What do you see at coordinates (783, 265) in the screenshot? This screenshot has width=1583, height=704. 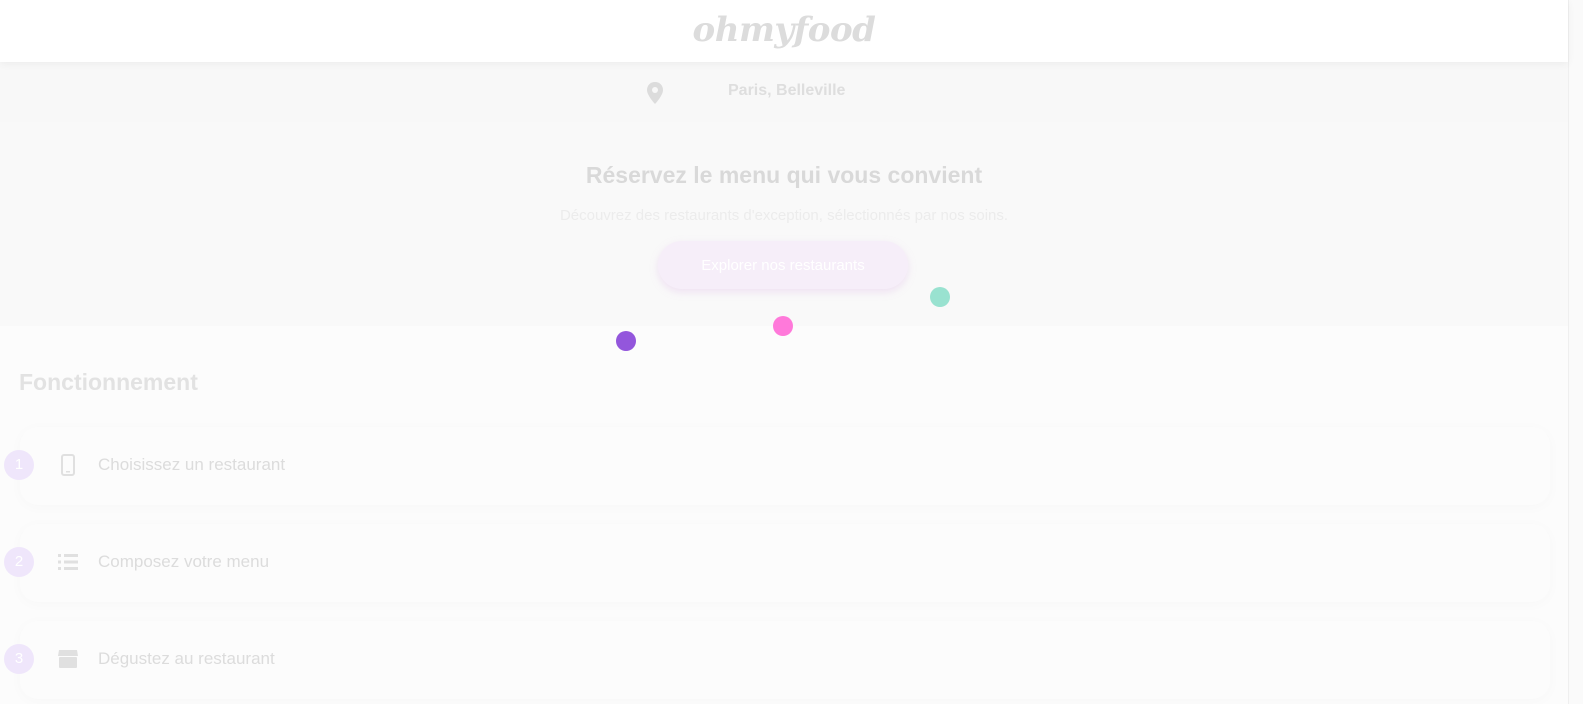 I see `explore-restaurants-button: Explorer nos restaurants` at bounding box center [783, 265].